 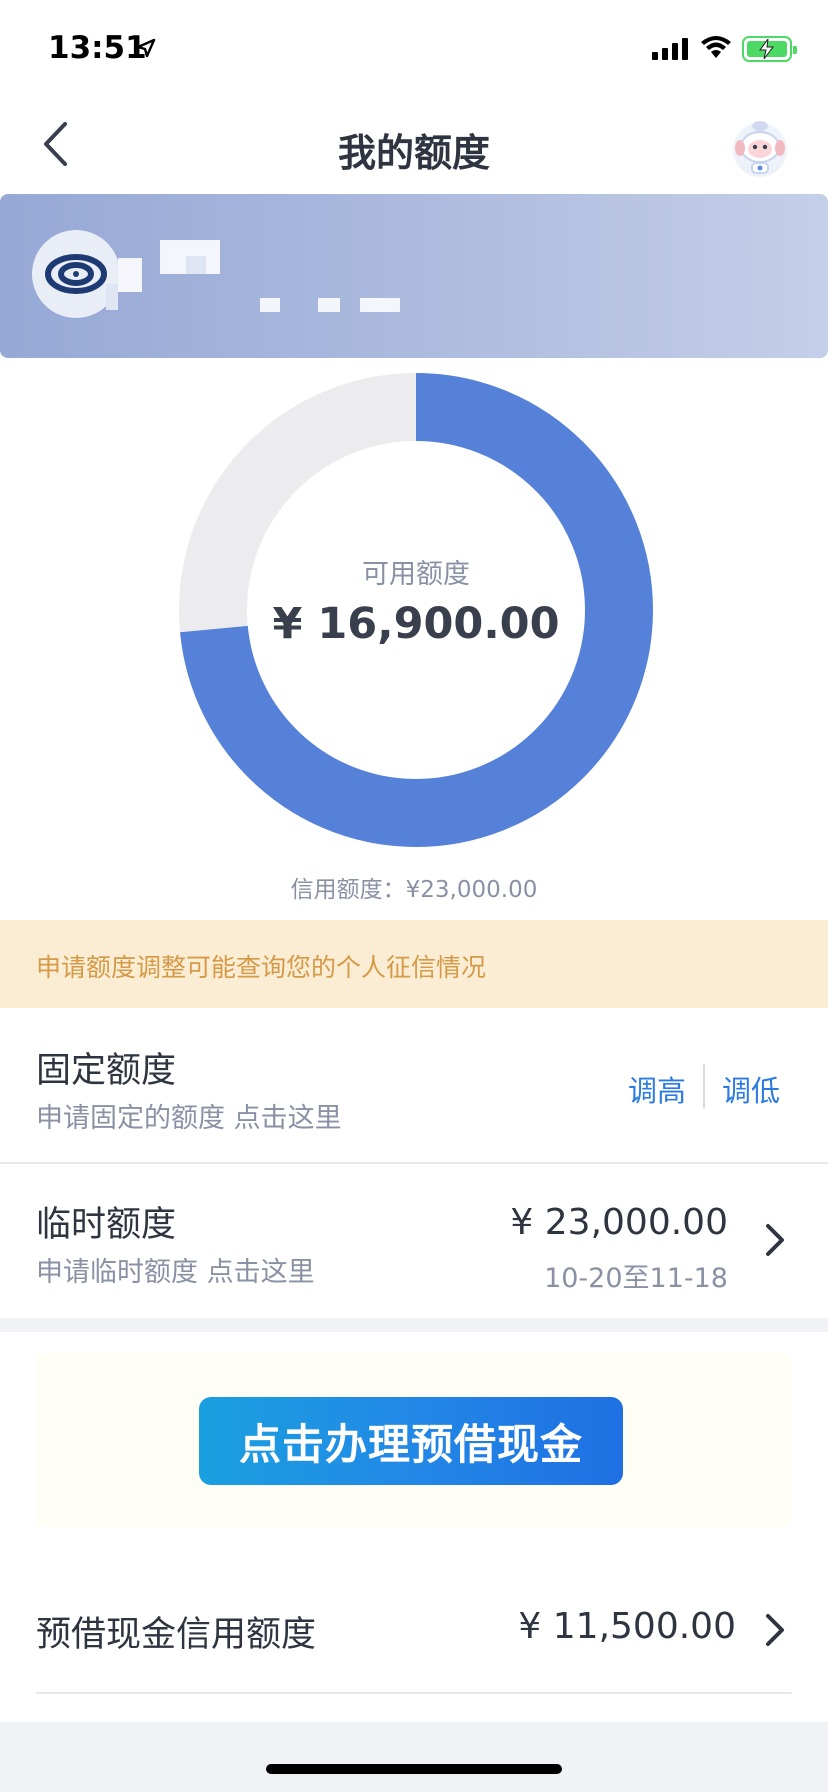 What do you see at coordinates (760, 148) in the screenshot?
I see `robot-mascot-icon` at bounding box center [760, 148].